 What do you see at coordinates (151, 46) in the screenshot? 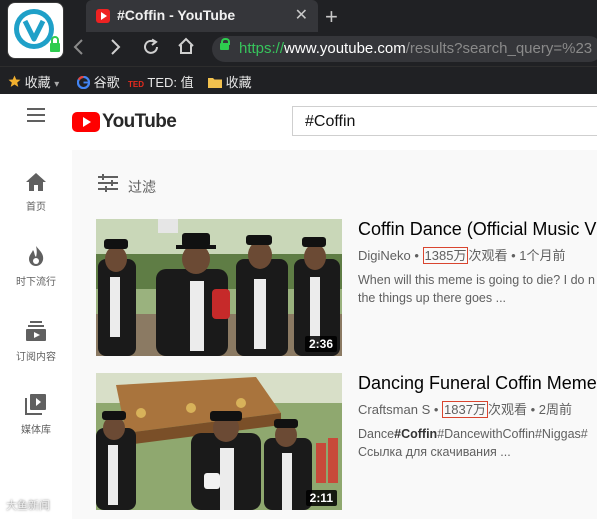
I see `reload-icon` at bounding box center [151, 46].